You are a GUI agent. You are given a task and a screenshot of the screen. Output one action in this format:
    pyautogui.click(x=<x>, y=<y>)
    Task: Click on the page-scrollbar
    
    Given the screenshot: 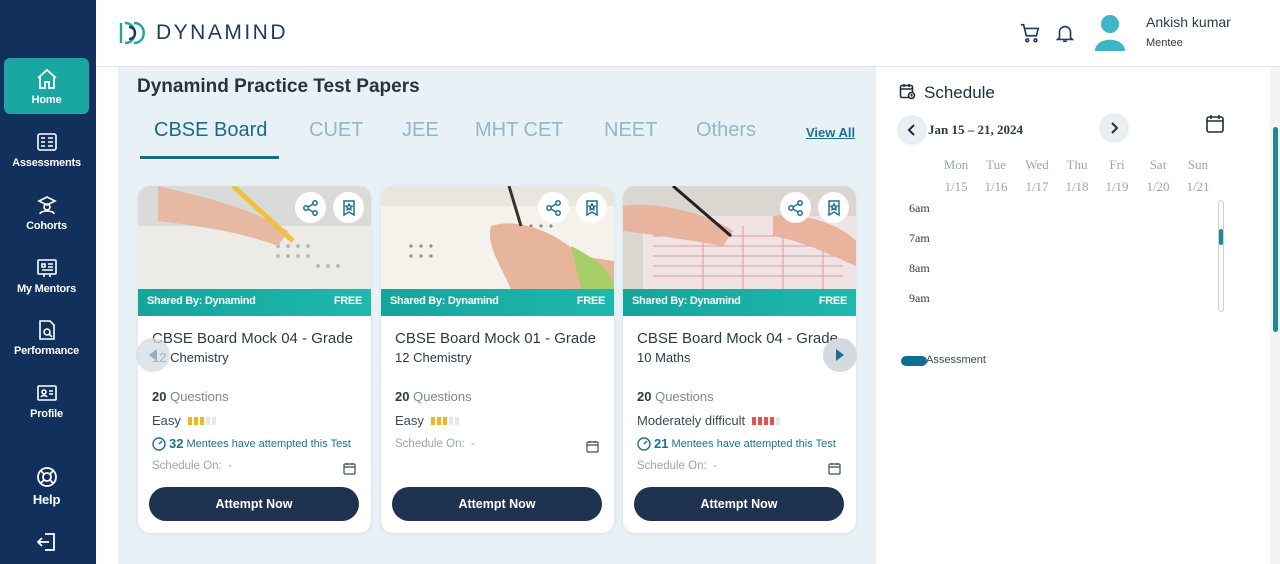 What is the action you would take?
    pyautogui.click(x=1275, y=315)
    